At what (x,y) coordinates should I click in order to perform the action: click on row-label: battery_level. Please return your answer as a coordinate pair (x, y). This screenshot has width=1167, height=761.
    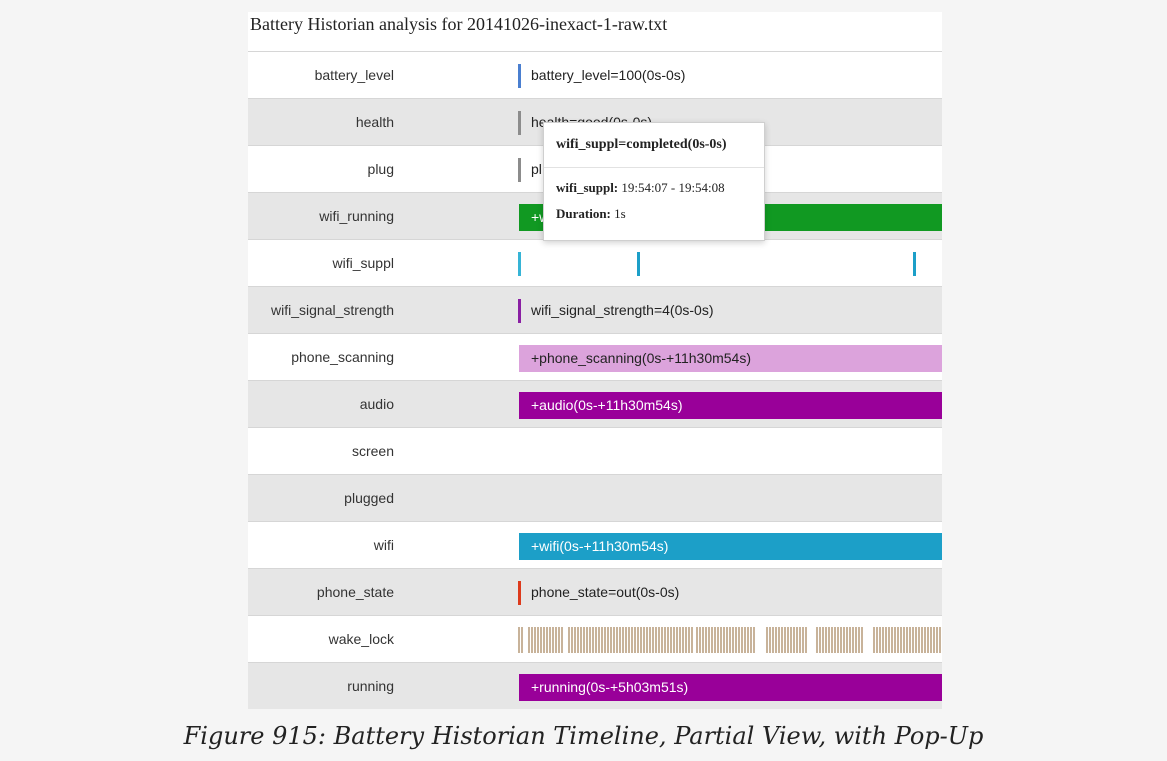
    Looking at the image, I should click on (354, 75).